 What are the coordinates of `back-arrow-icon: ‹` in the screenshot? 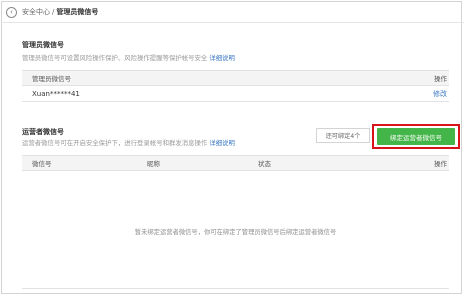 It's located at (11, 12).